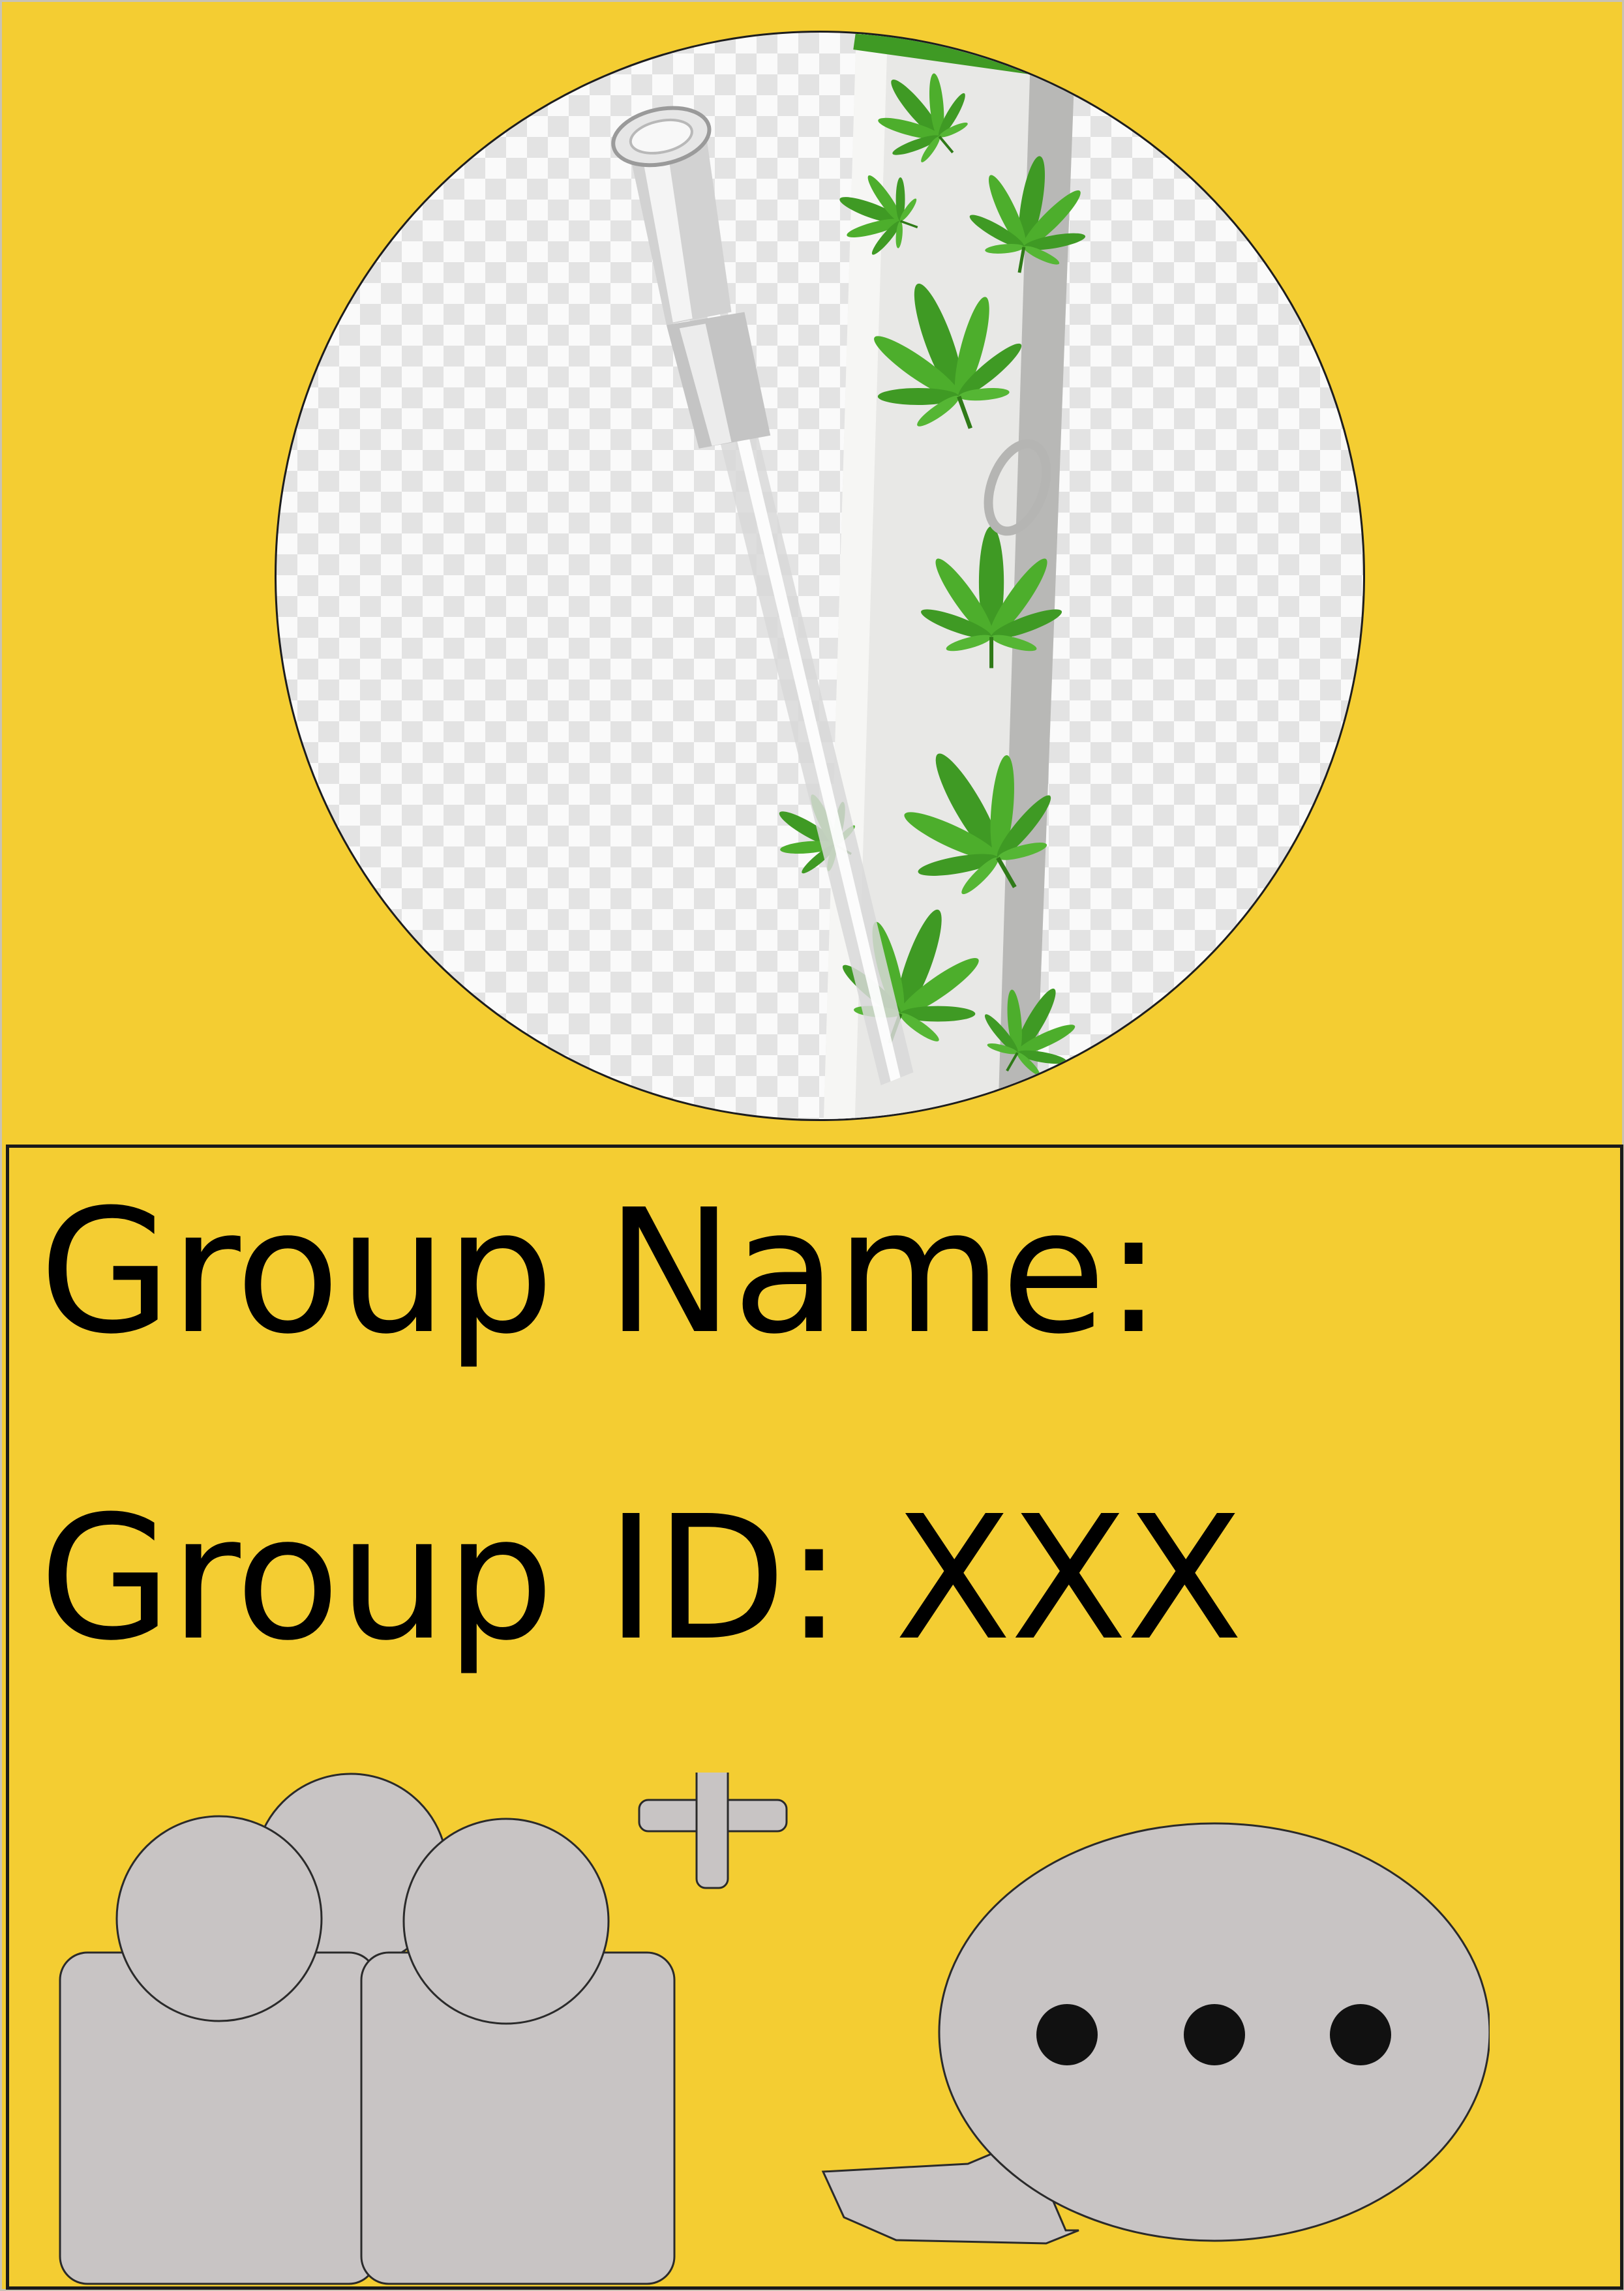 The image size is (1624, 2291). I want to click on group-name-label: Group Name:, so click(600, 1272).